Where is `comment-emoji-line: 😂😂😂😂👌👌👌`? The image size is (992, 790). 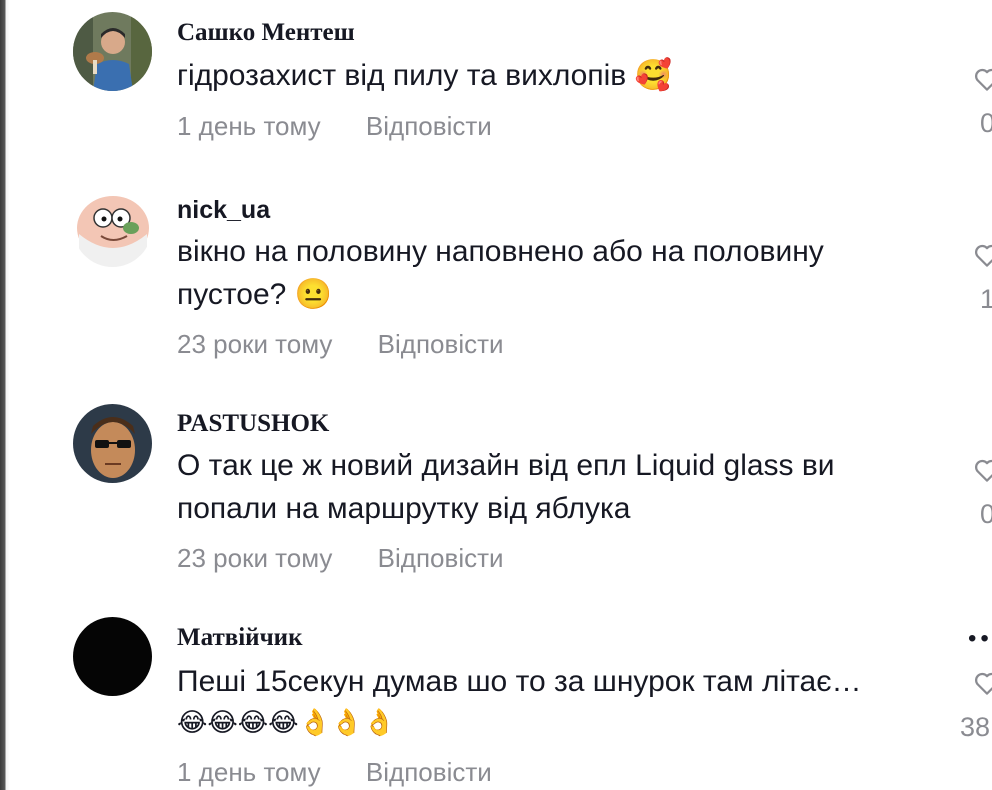
comment-emoji-line: 😂😂😂😂👌👌👌 is located at coordinates (286, 723).